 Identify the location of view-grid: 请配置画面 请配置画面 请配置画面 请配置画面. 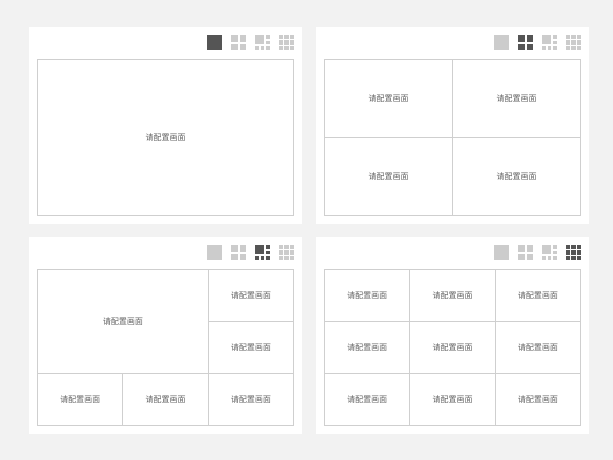
(452, 137).